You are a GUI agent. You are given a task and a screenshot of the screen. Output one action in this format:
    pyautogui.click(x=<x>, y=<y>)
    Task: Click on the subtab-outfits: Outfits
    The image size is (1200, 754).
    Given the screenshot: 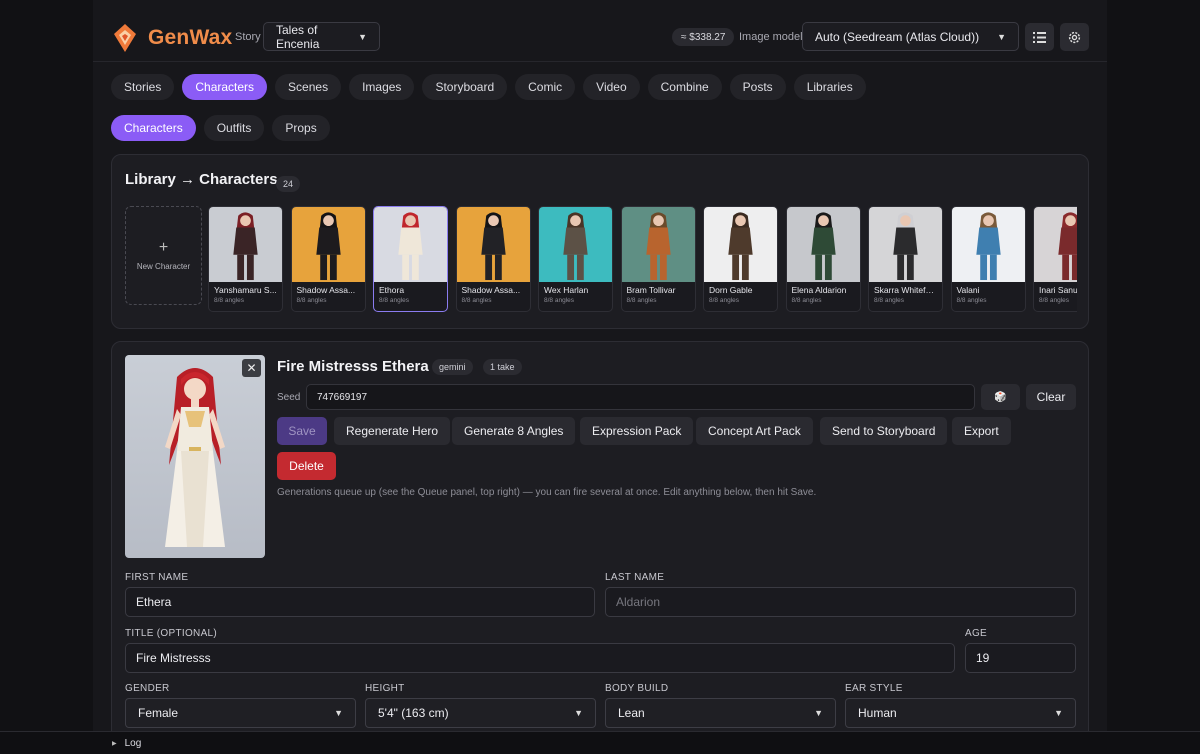 What is the action you would take?
    pyautogui.click(x=234, y=128)
    